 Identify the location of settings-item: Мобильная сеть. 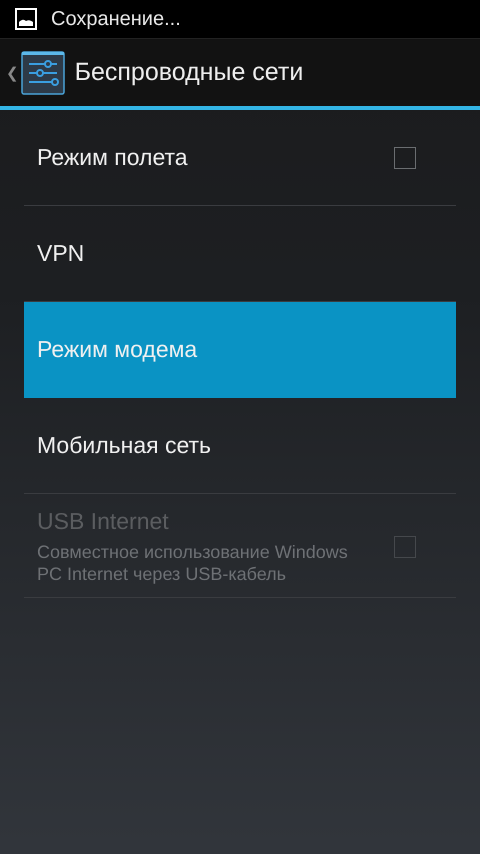
(240, 446).